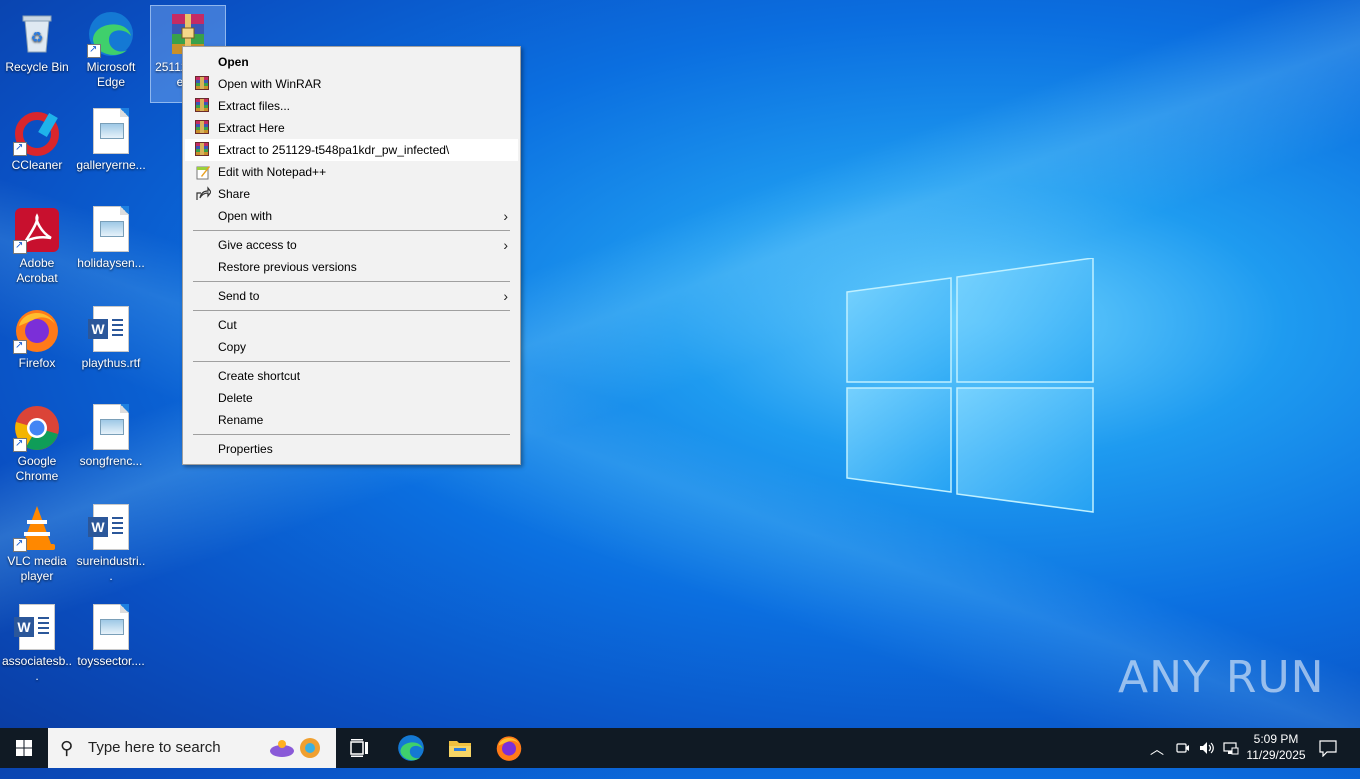  Describe the element at coordinates (37, 468) in the screenshot. I see `icon-label: Google Chrome` at that location.